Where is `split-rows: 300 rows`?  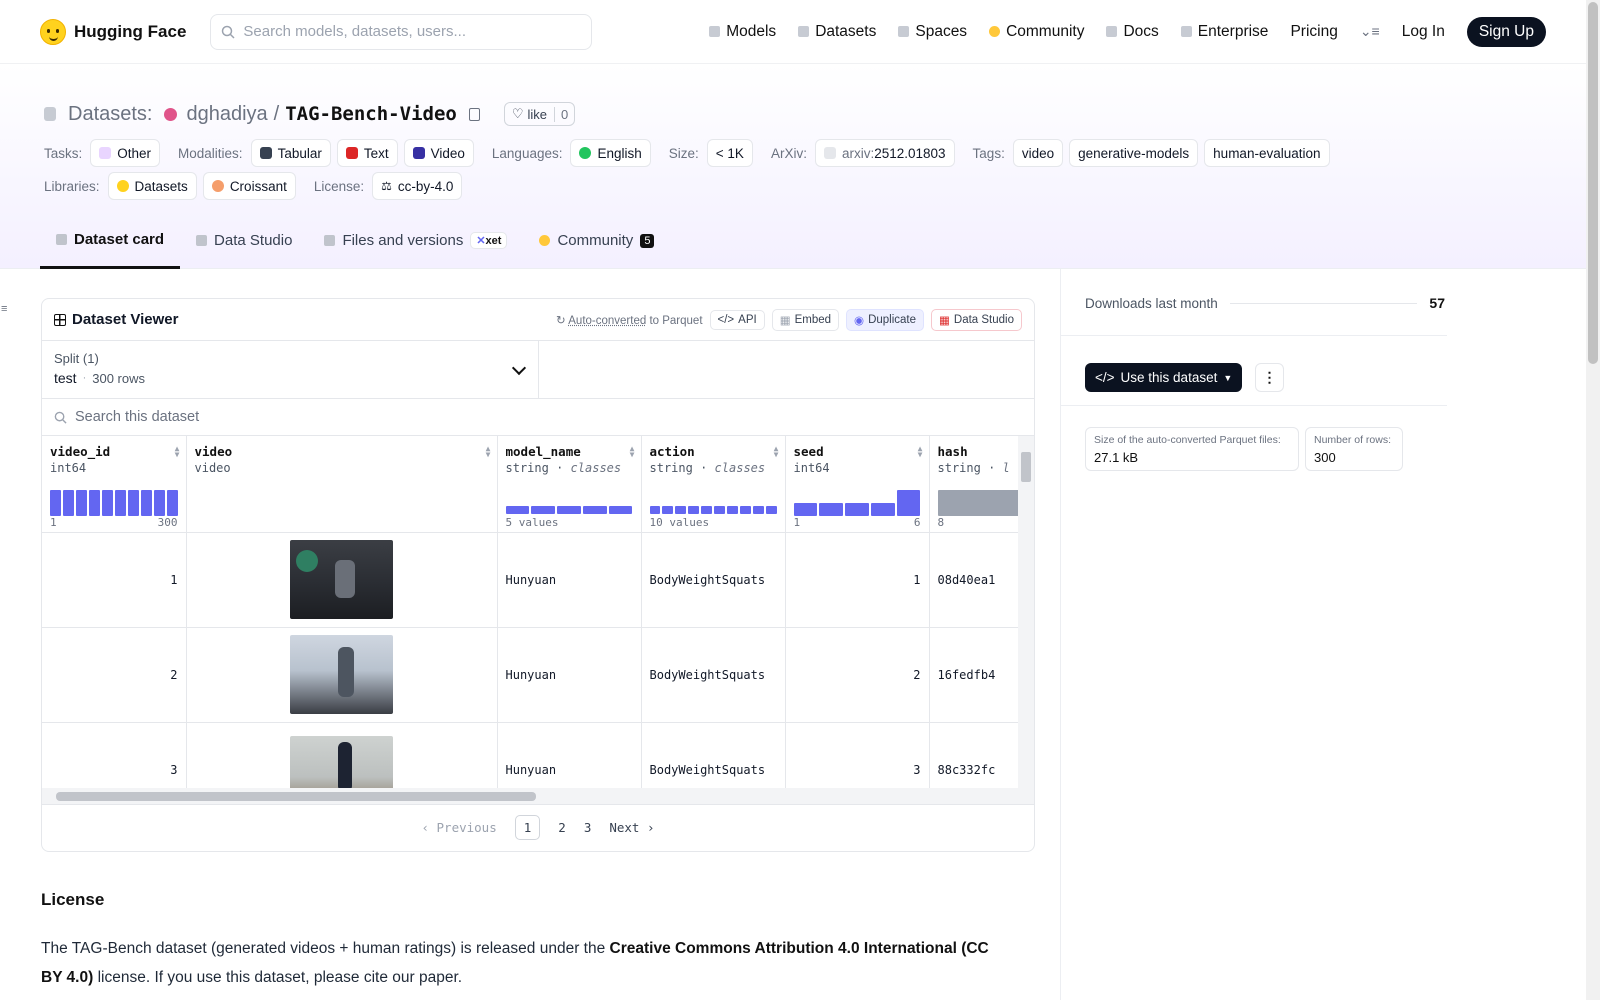
split-rows: 300 rows is located at coordinates (118, 378).